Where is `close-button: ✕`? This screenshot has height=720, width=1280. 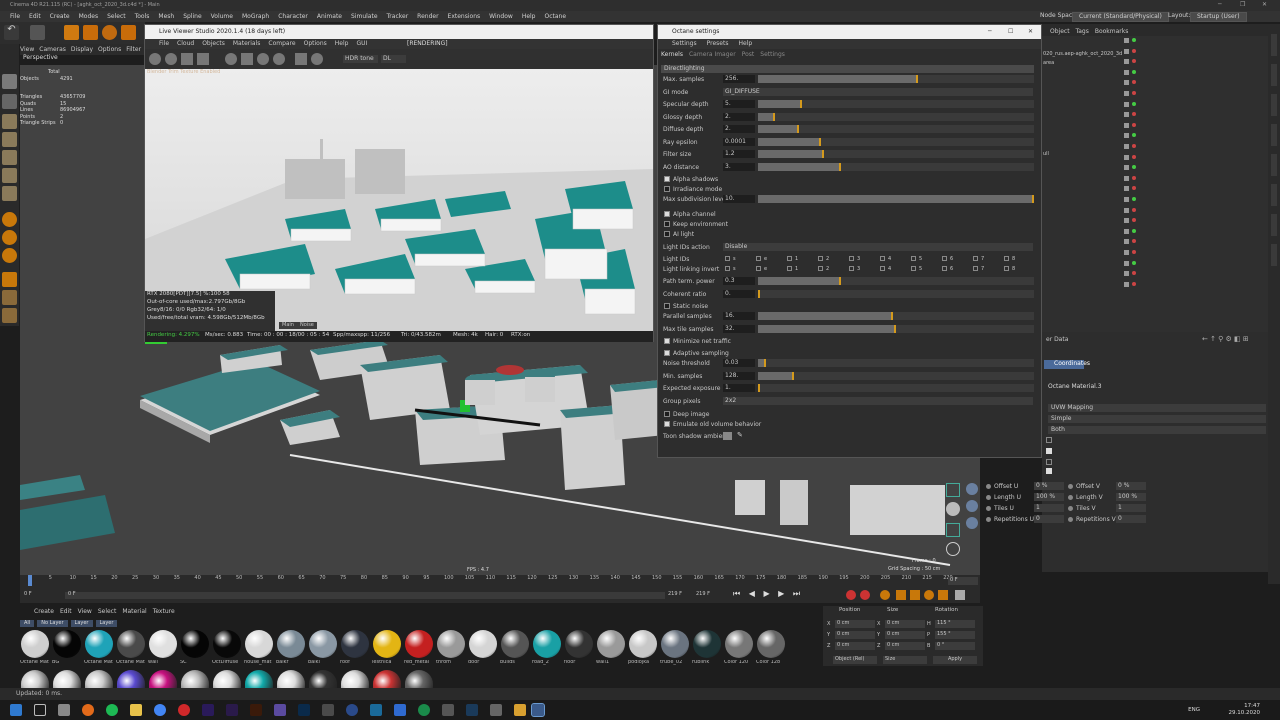 close-button: ✕ is located at coordinates (1264, 5).